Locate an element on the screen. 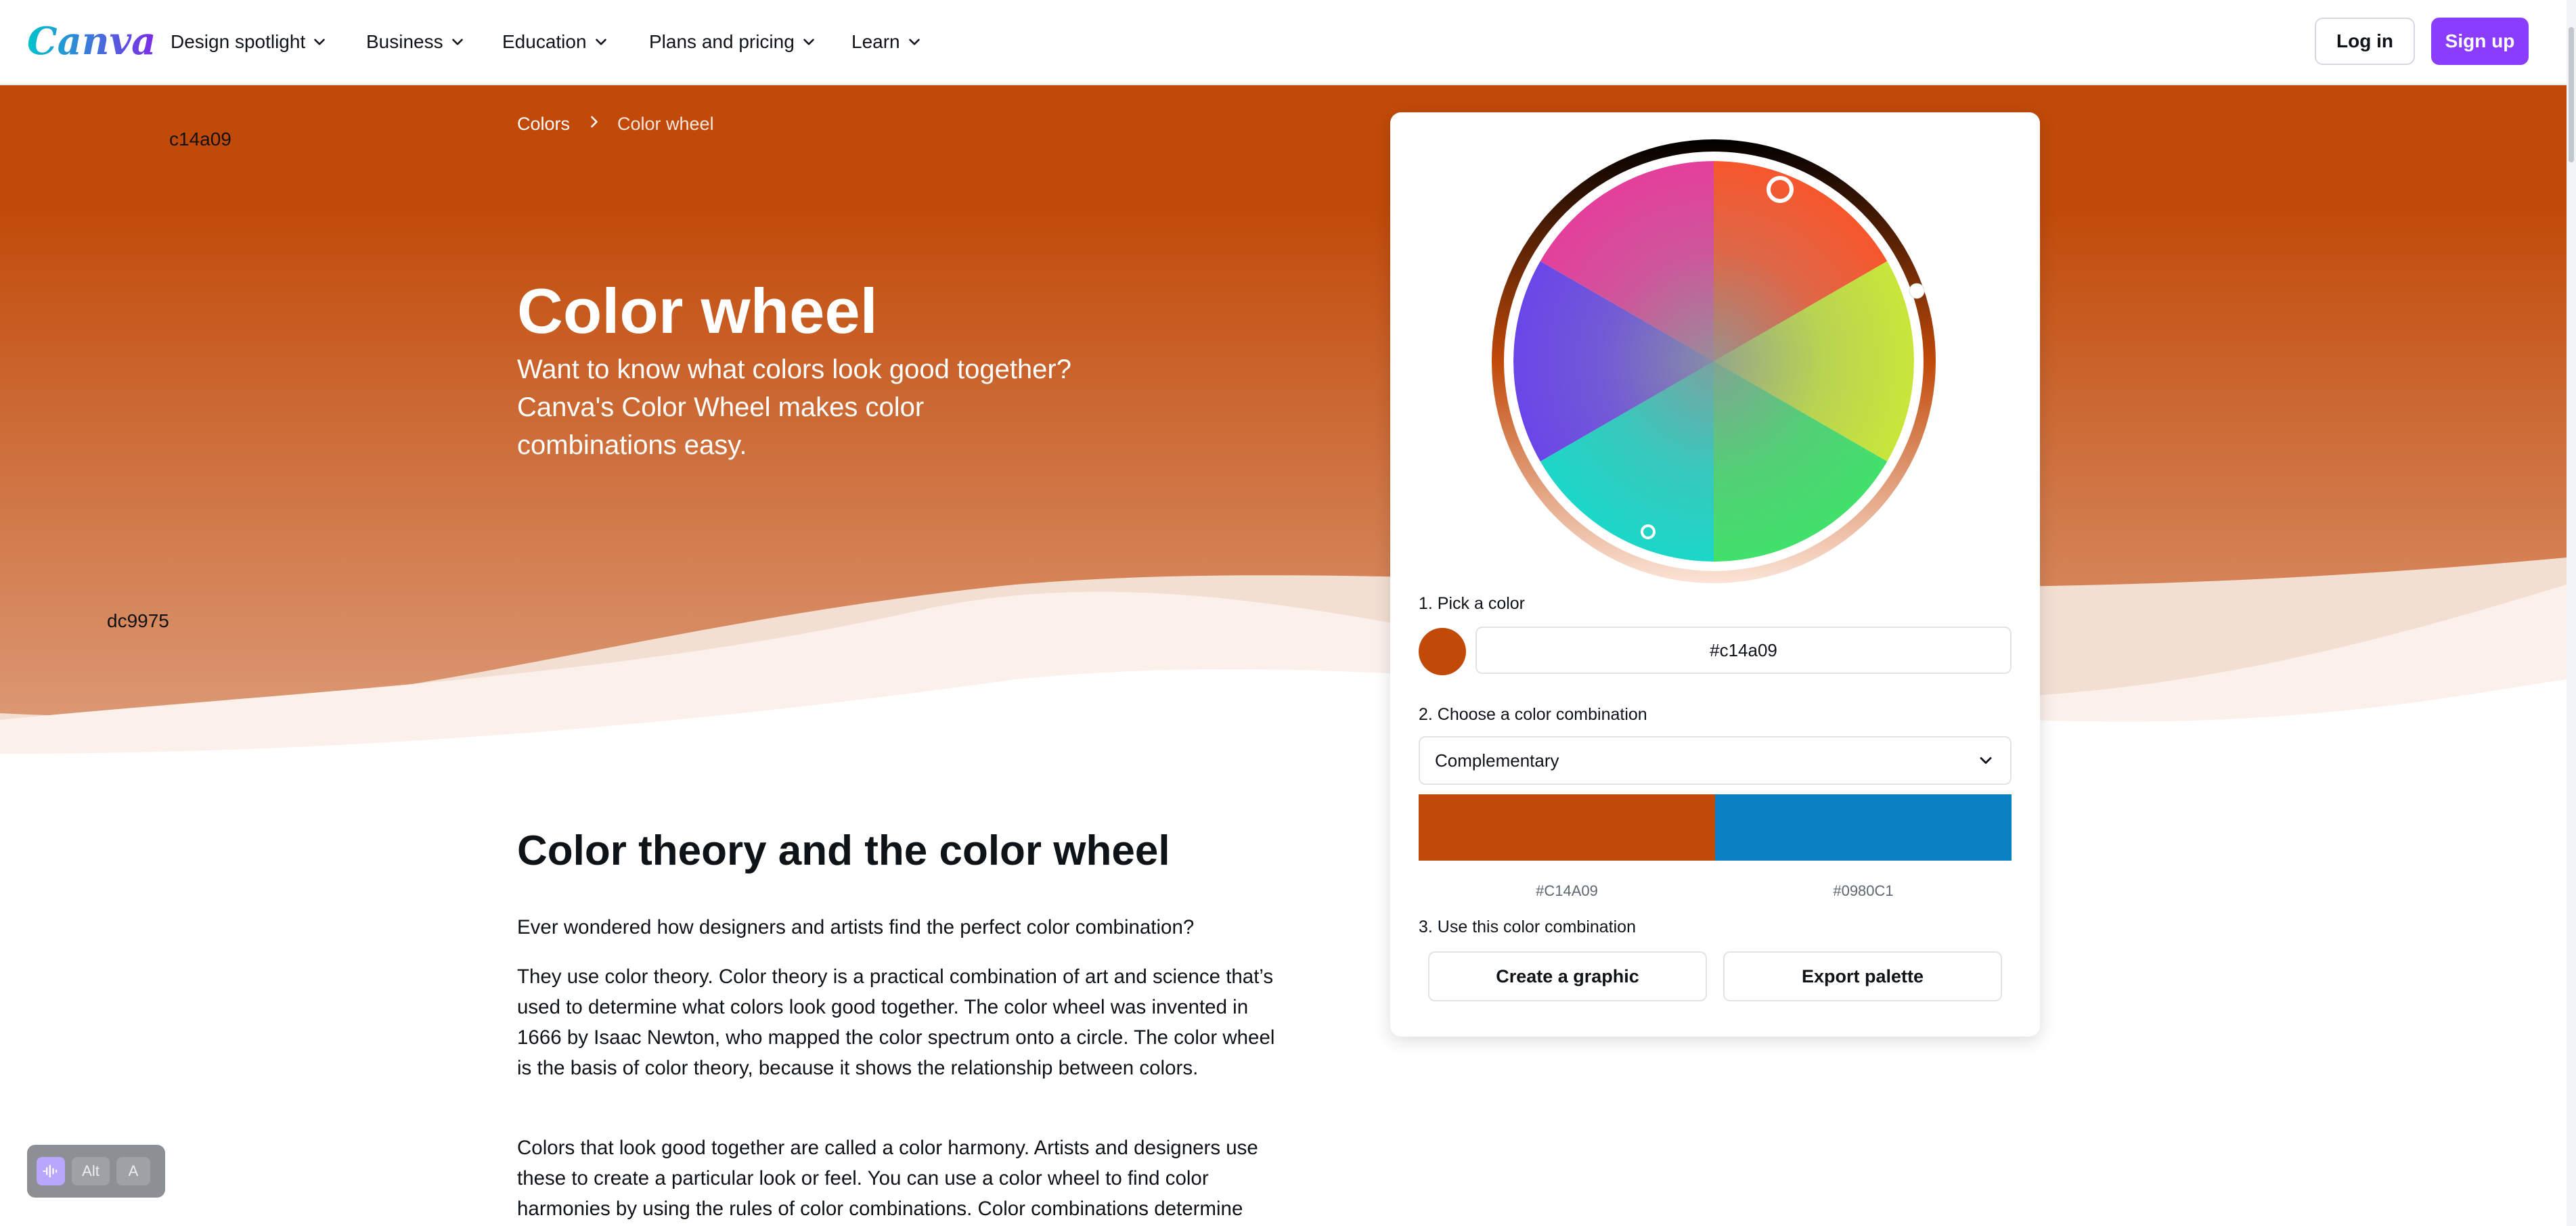 This screenshot has height=1226, width=2576. create-graphic-button: Create a graphic is located at coordinates (1567, 976).